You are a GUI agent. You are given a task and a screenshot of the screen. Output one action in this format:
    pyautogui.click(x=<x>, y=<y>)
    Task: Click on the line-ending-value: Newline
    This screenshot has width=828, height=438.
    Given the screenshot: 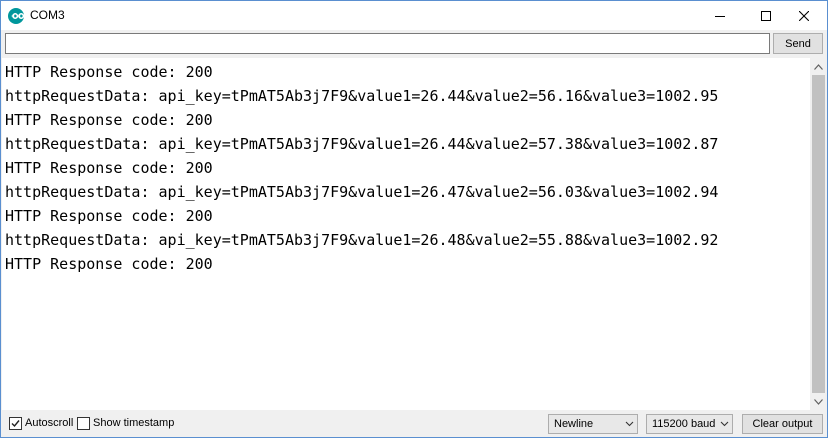 What is the action you would take?
    pyautogui.click(x=574, y=424)
    